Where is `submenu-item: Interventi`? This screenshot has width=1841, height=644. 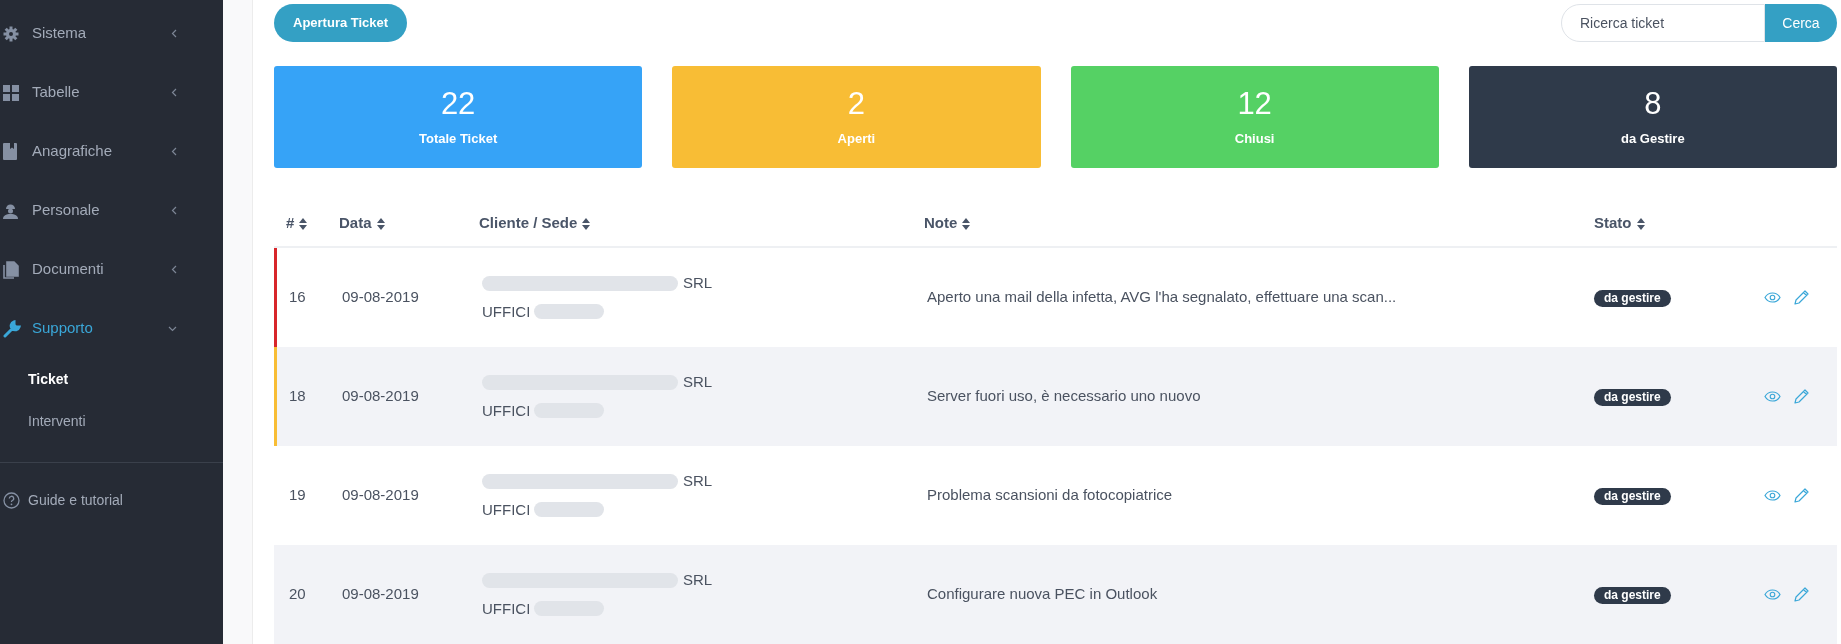
submenu-item: Interventi is located at coordinates (111, 421).